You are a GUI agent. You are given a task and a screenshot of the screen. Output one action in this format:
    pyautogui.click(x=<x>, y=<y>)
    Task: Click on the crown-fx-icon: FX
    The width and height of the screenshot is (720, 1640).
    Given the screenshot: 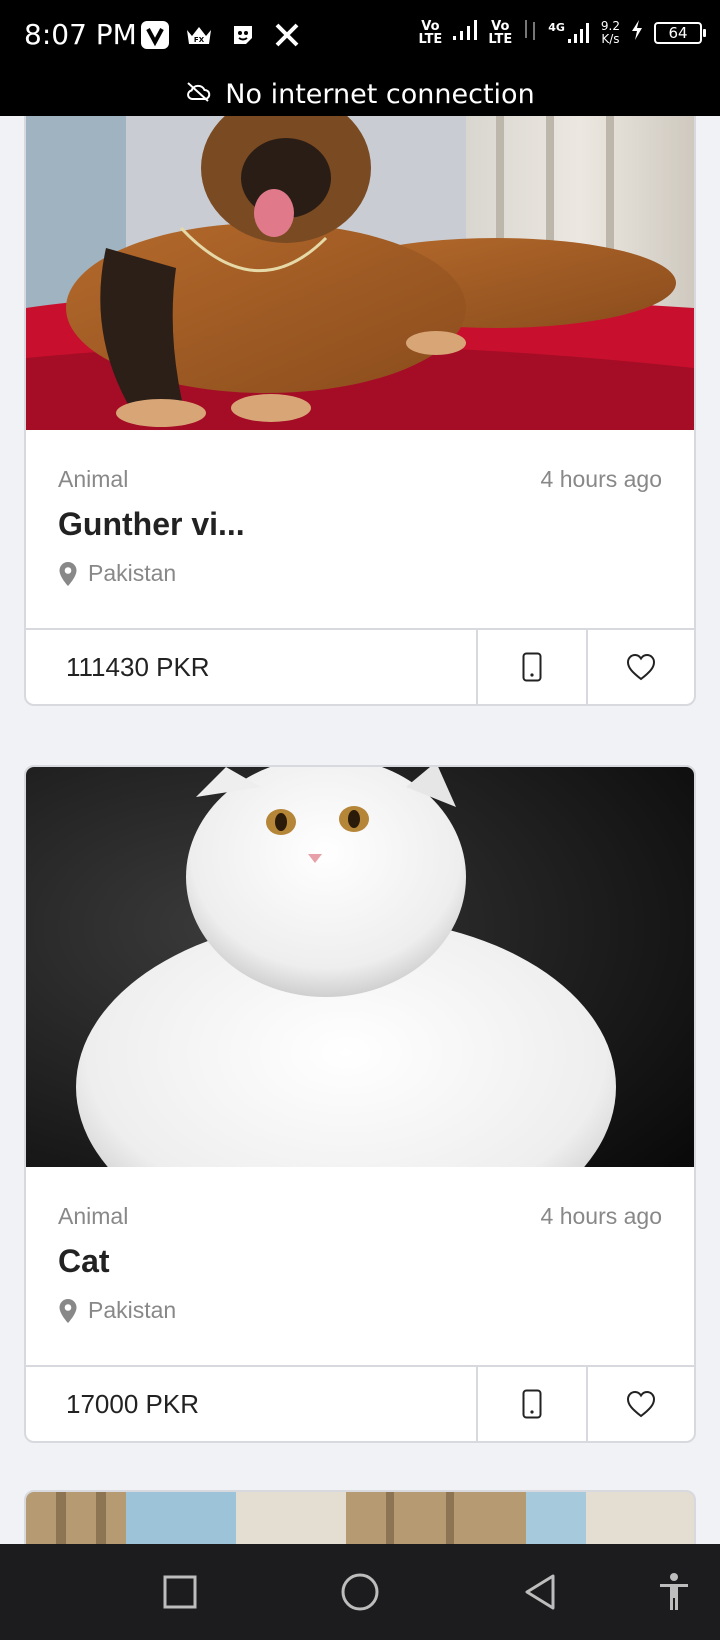 What is the action you would take?
    pyautogui.click(x=199, y=35)
    